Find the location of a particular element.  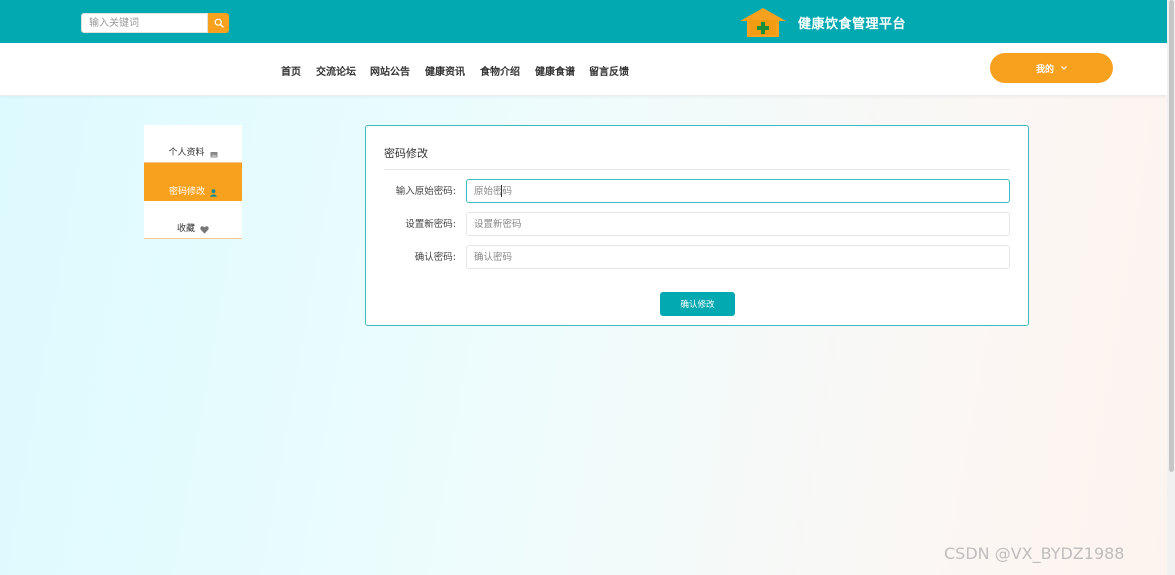

image-icon is located at coordinates (214, 154).